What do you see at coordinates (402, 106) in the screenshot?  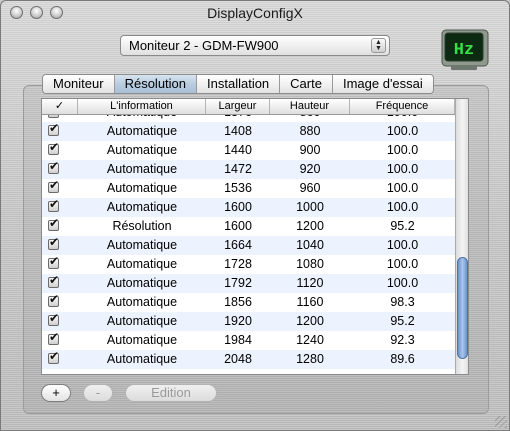 I see `column-header-frequency: Fréquence` at bounding box center [402, 106].